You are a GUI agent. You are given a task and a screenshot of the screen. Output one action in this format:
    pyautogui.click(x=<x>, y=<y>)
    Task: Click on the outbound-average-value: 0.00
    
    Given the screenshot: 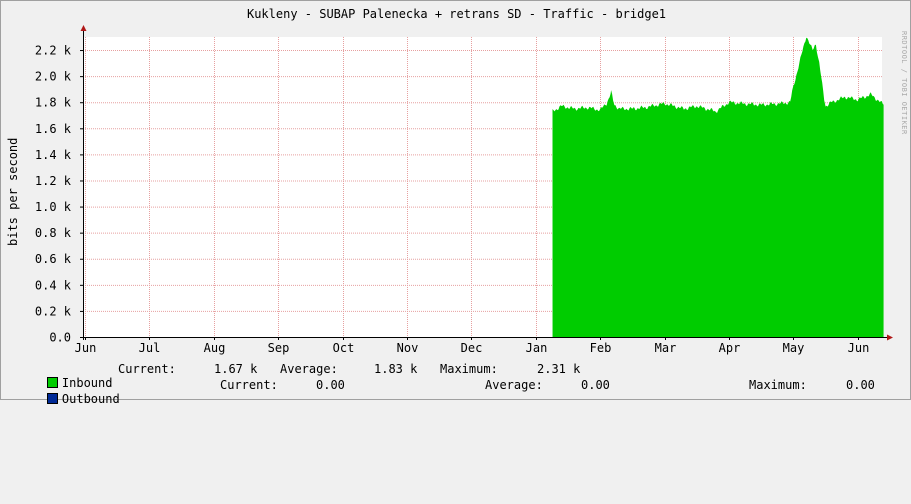 What is the action you would take?
    pyautogui.click(x=595, y=385)
    